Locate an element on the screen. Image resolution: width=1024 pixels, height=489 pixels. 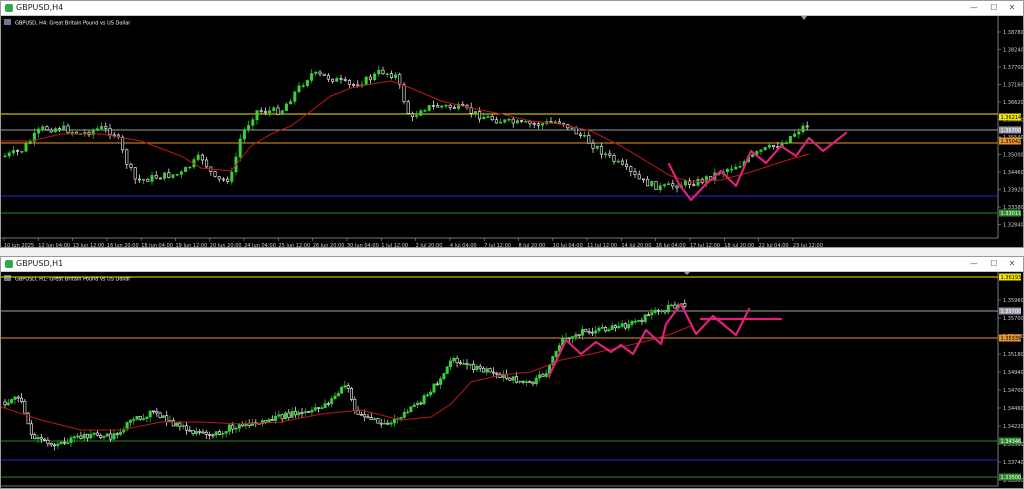
window-title: GBPUSD,H4 is located at coordinates (40, 7).